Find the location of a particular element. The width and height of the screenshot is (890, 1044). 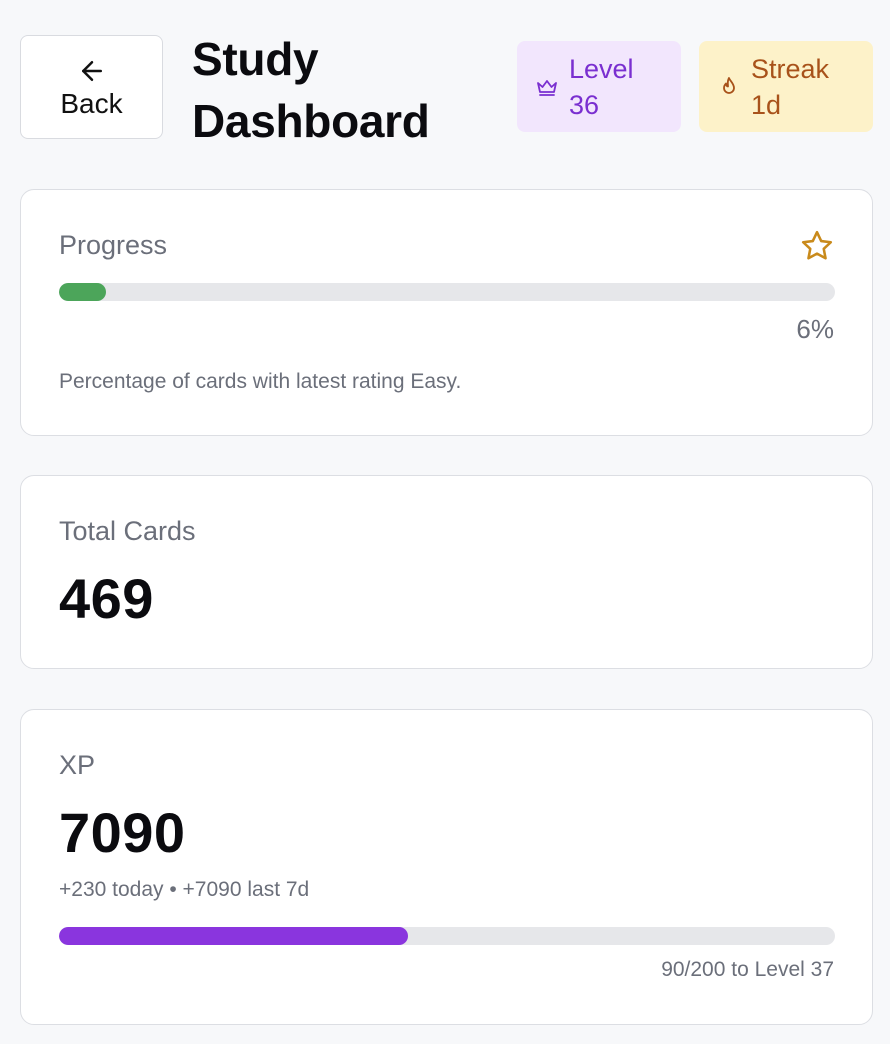

xp-level-bar is located at coordinates (447, 936).